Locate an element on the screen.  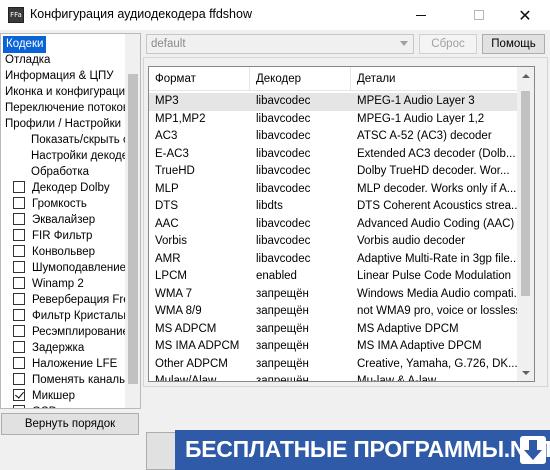
column-header-decoder: Декодер is located at coordinates (300, 79).